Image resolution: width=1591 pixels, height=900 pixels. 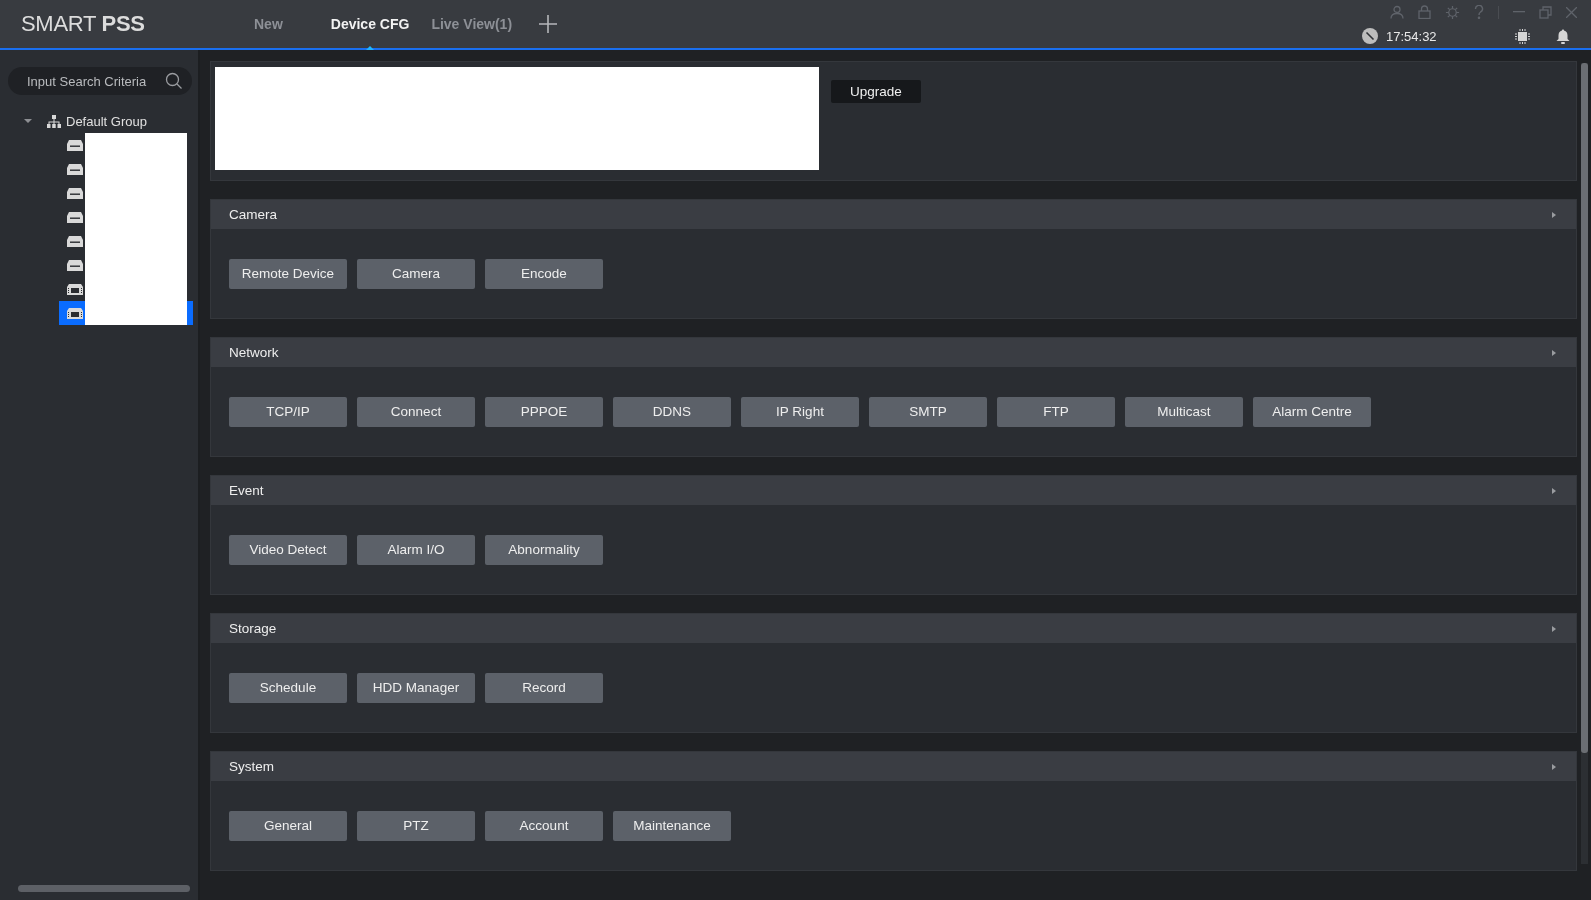 What do you see at coordinates (416, 411) in the screenshot?
I see `config-button: Connect` at bounding box center [416, 411].